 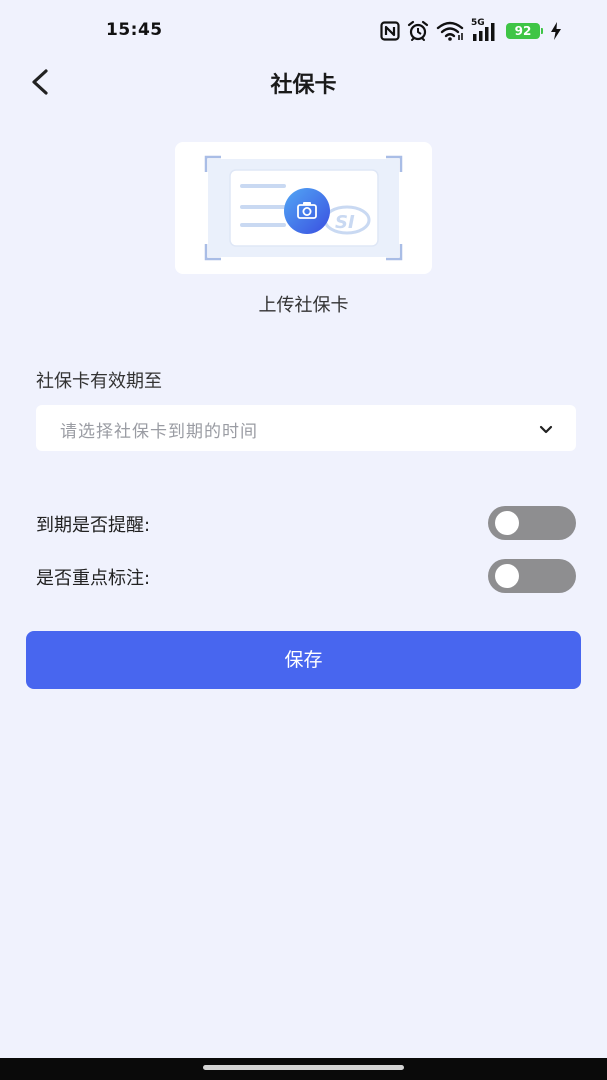 I want to click on upload-card-button: SI, so click(x=303, y=208).